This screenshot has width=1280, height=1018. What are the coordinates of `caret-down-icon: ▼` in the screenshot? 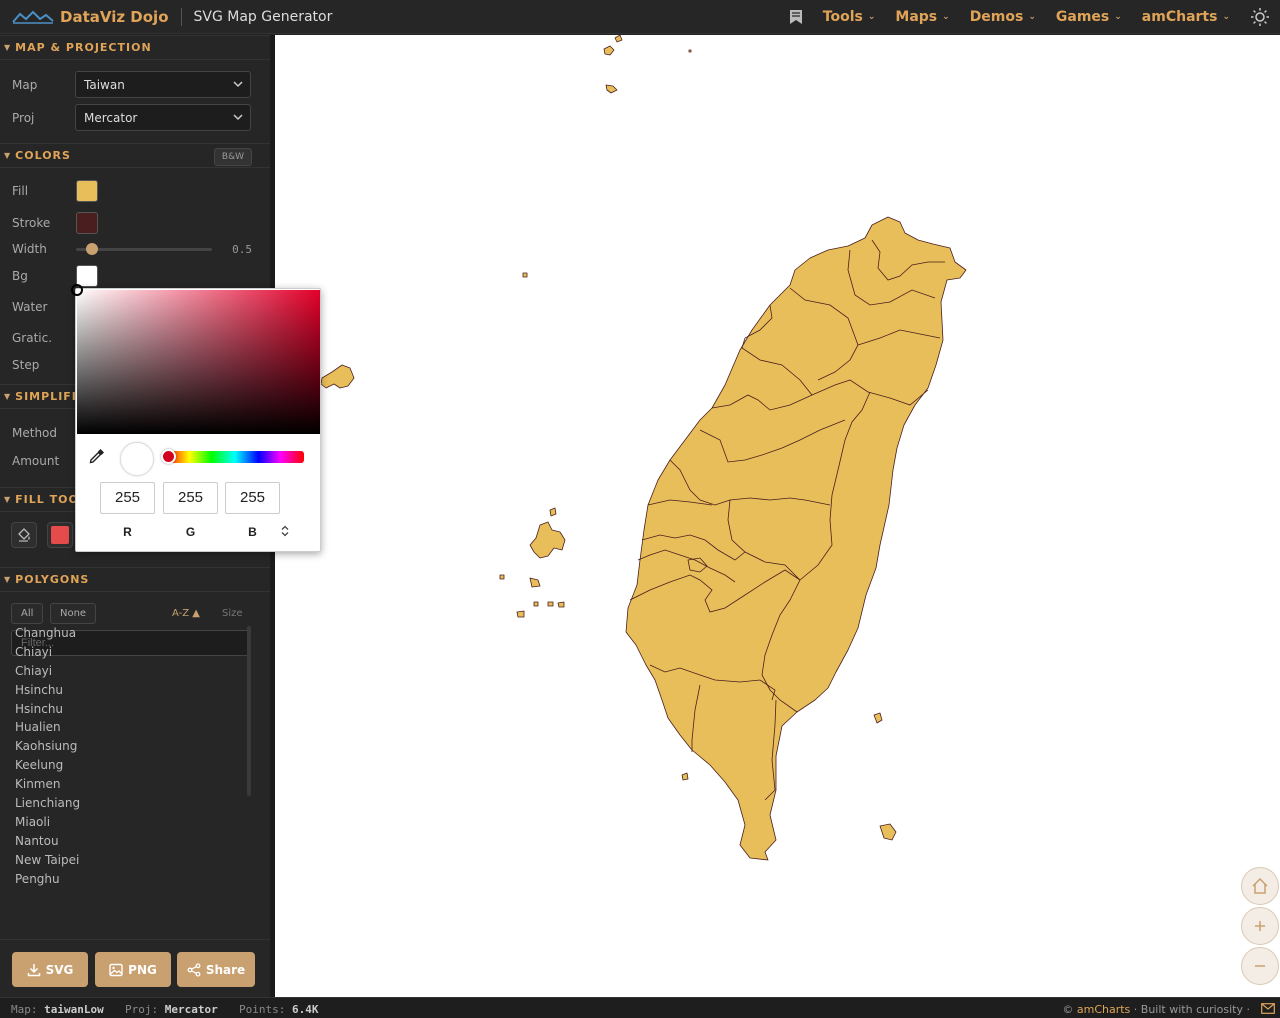 It's located at (8, 499).